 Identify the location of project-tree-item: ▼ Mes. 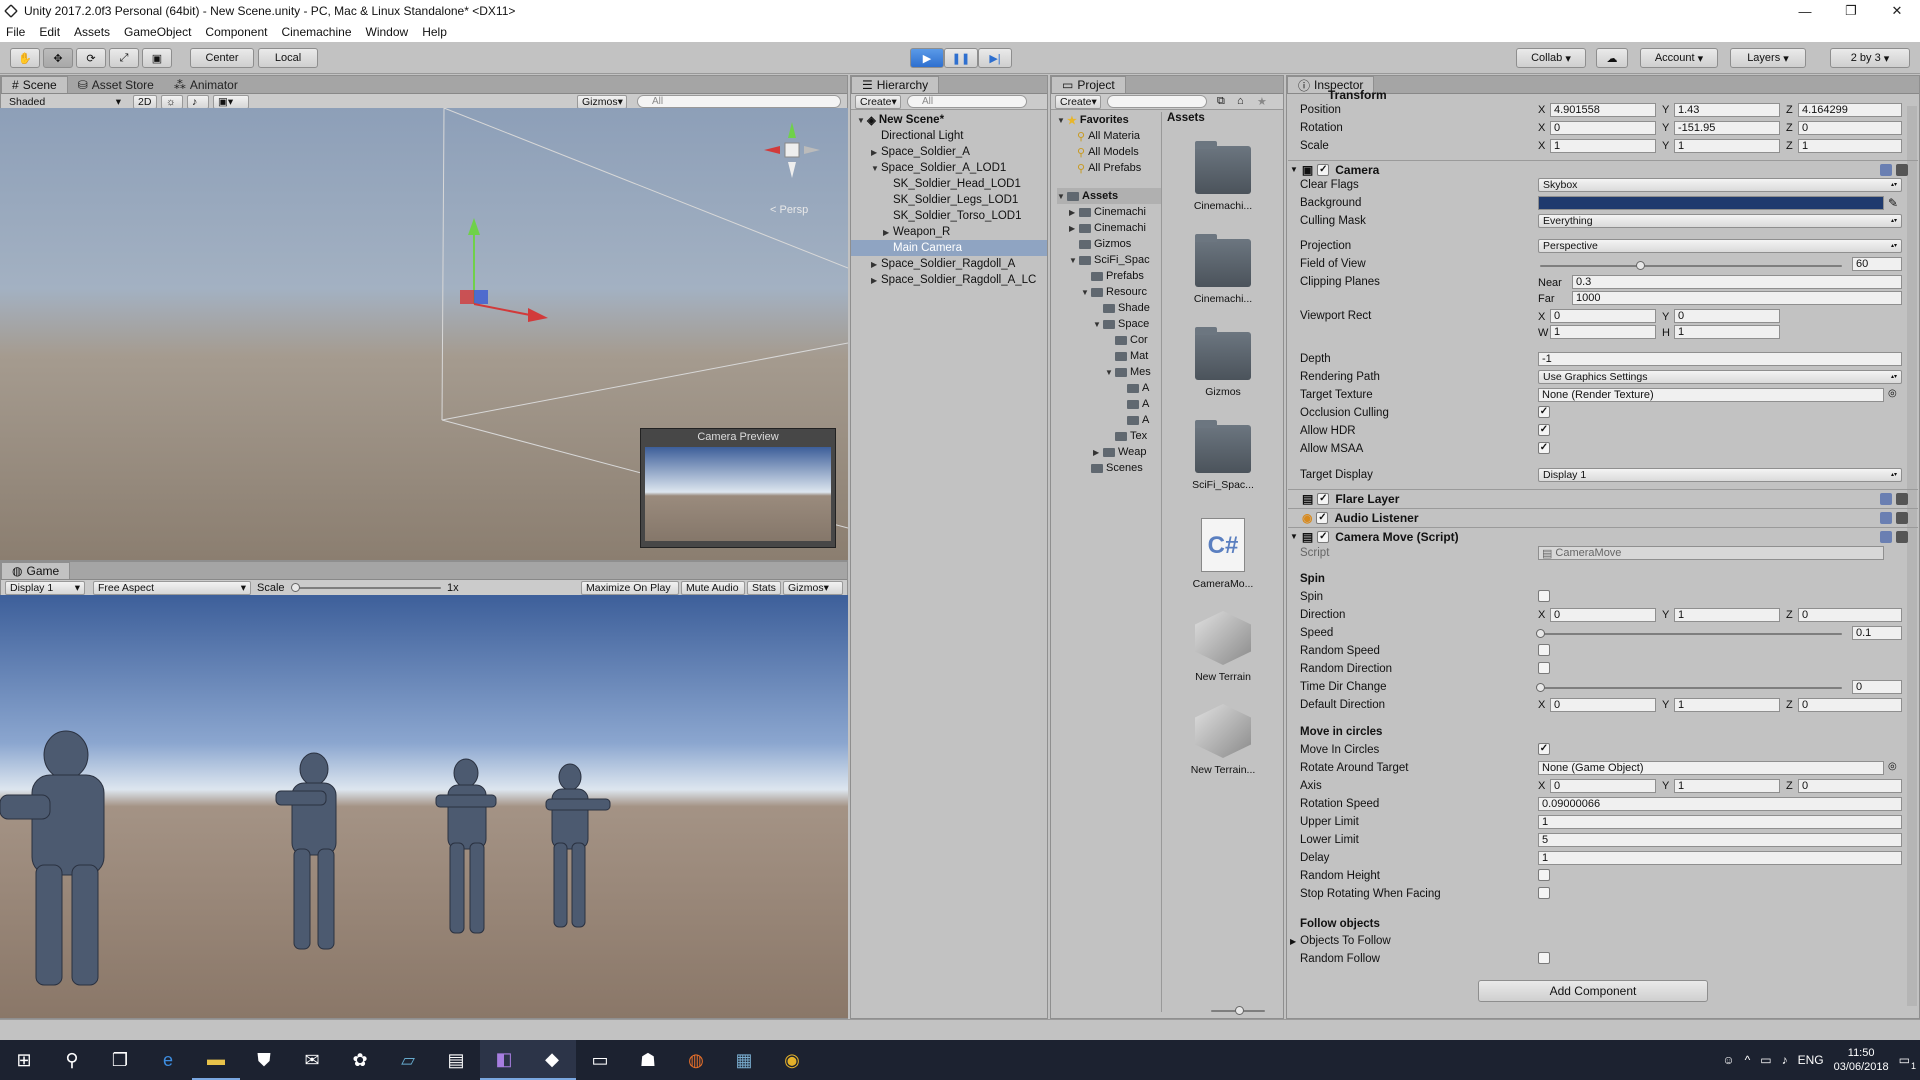
(1133, 372).